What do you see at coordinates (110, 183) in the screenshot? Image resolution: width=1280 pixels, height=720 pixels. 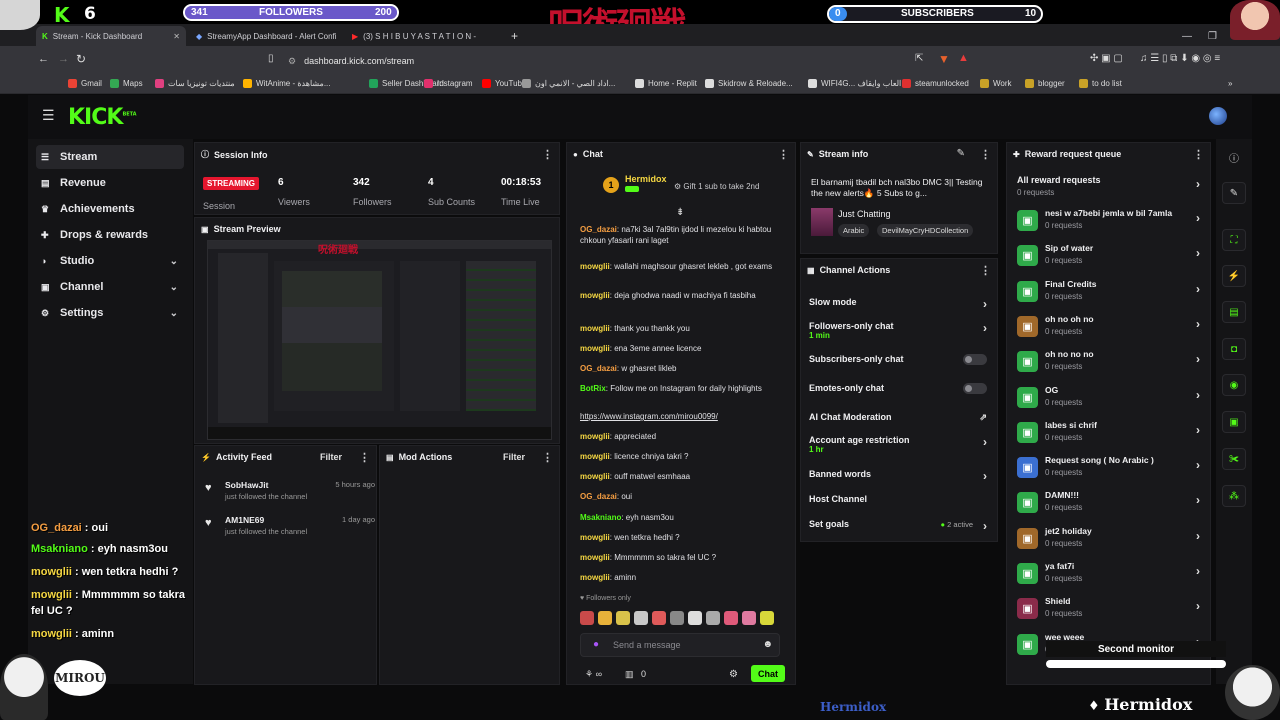 I see `sidebar-item-revenue: ▤ Revenue` at bounding box center [110, 183].